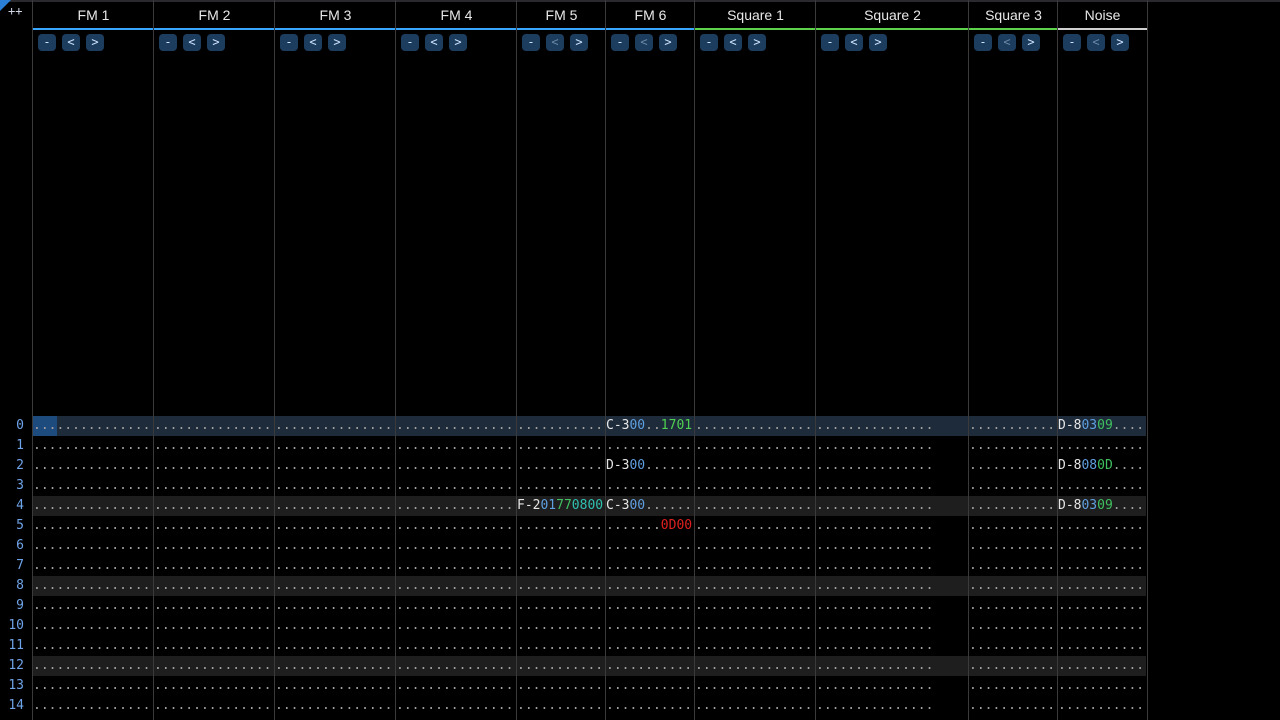 Image resolution: width=1280 pixels, height=720 pixels. I want to click on channel-name: Square 1, so click(755, 15).